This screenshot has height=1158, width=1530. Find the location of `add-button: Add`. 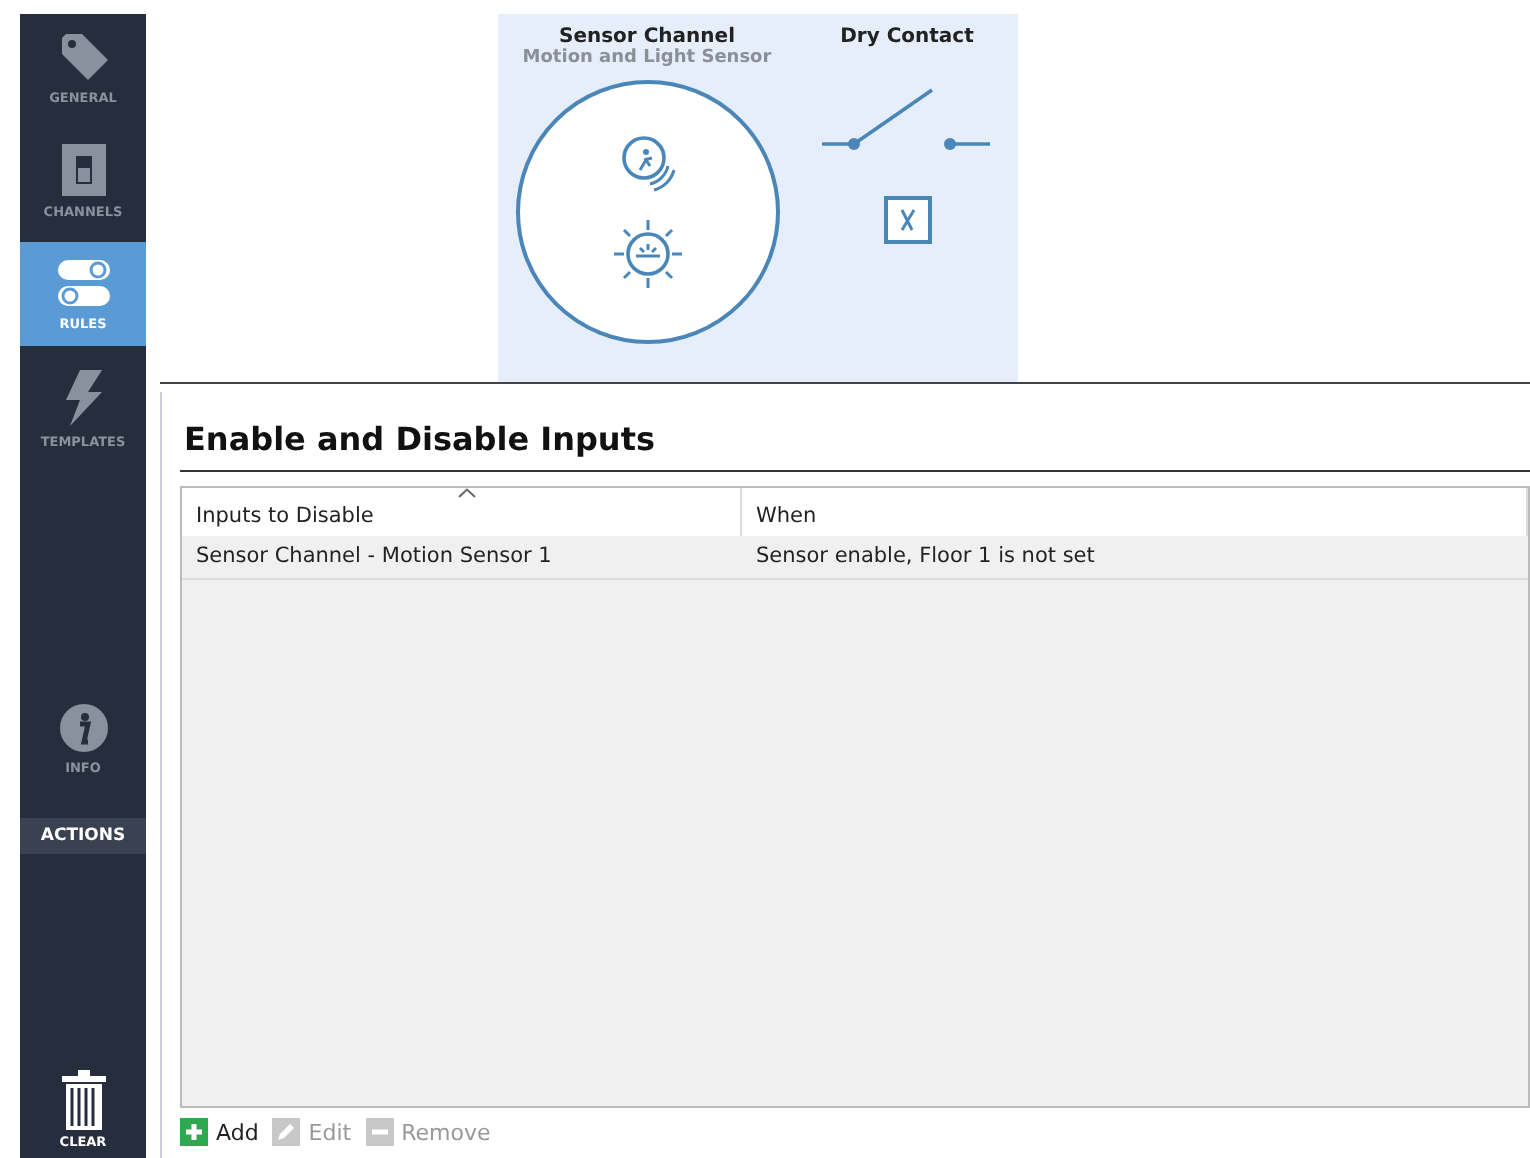

add-button: Add is located at coordinates (219, 1132).